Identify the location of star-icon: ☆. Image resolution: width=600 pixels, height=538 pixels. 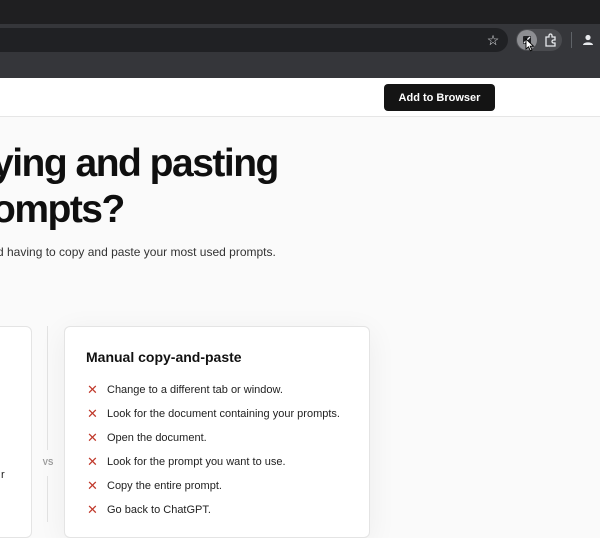
(493, 40).